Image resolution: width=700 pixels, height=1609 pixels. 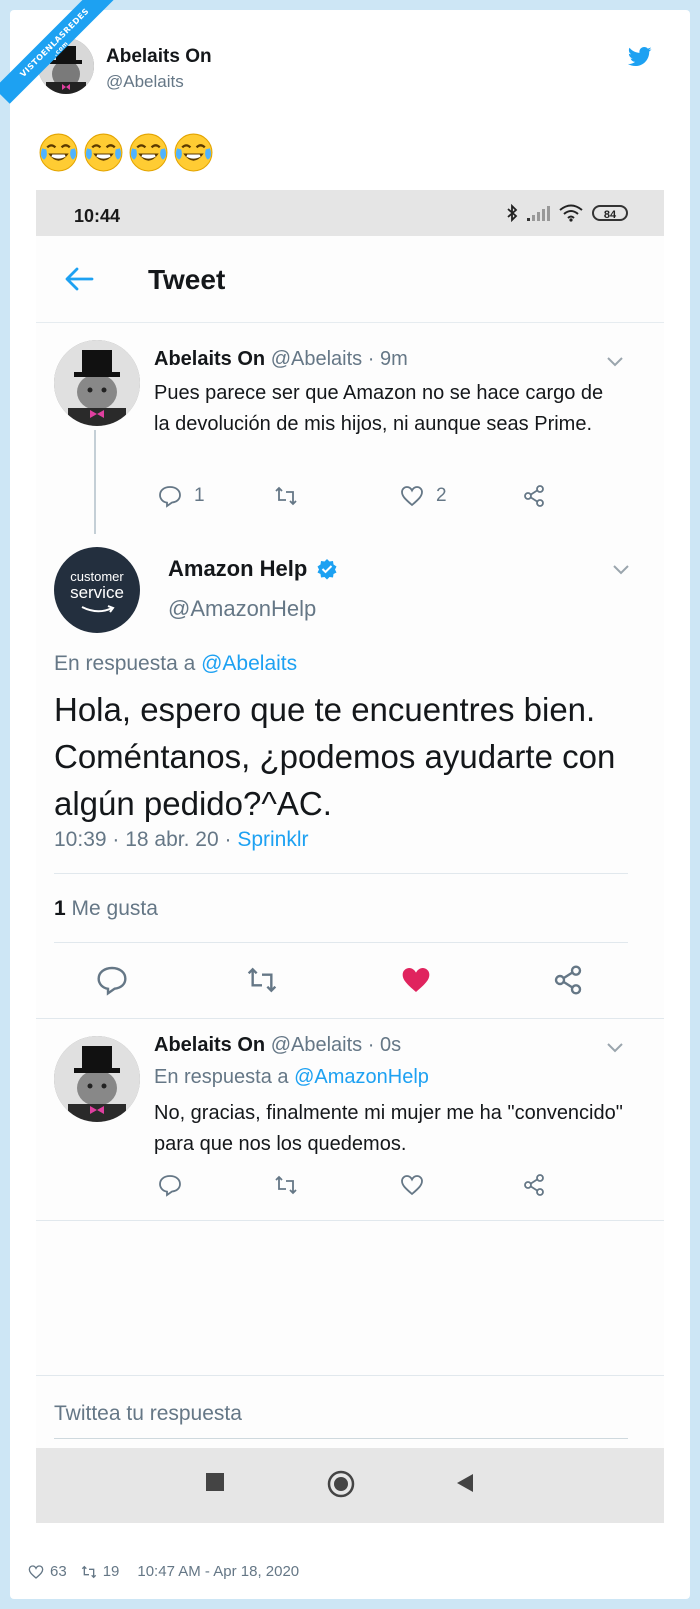 What do you see at coordinates (512, 213) in the screenshot?
I see `bluetooth-icon` at bounding box center [512, 213].